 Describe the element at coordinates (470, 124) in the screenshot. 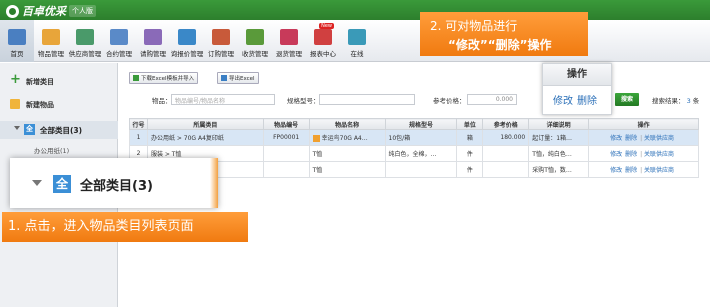

I see `column-header: 单位` at that location.